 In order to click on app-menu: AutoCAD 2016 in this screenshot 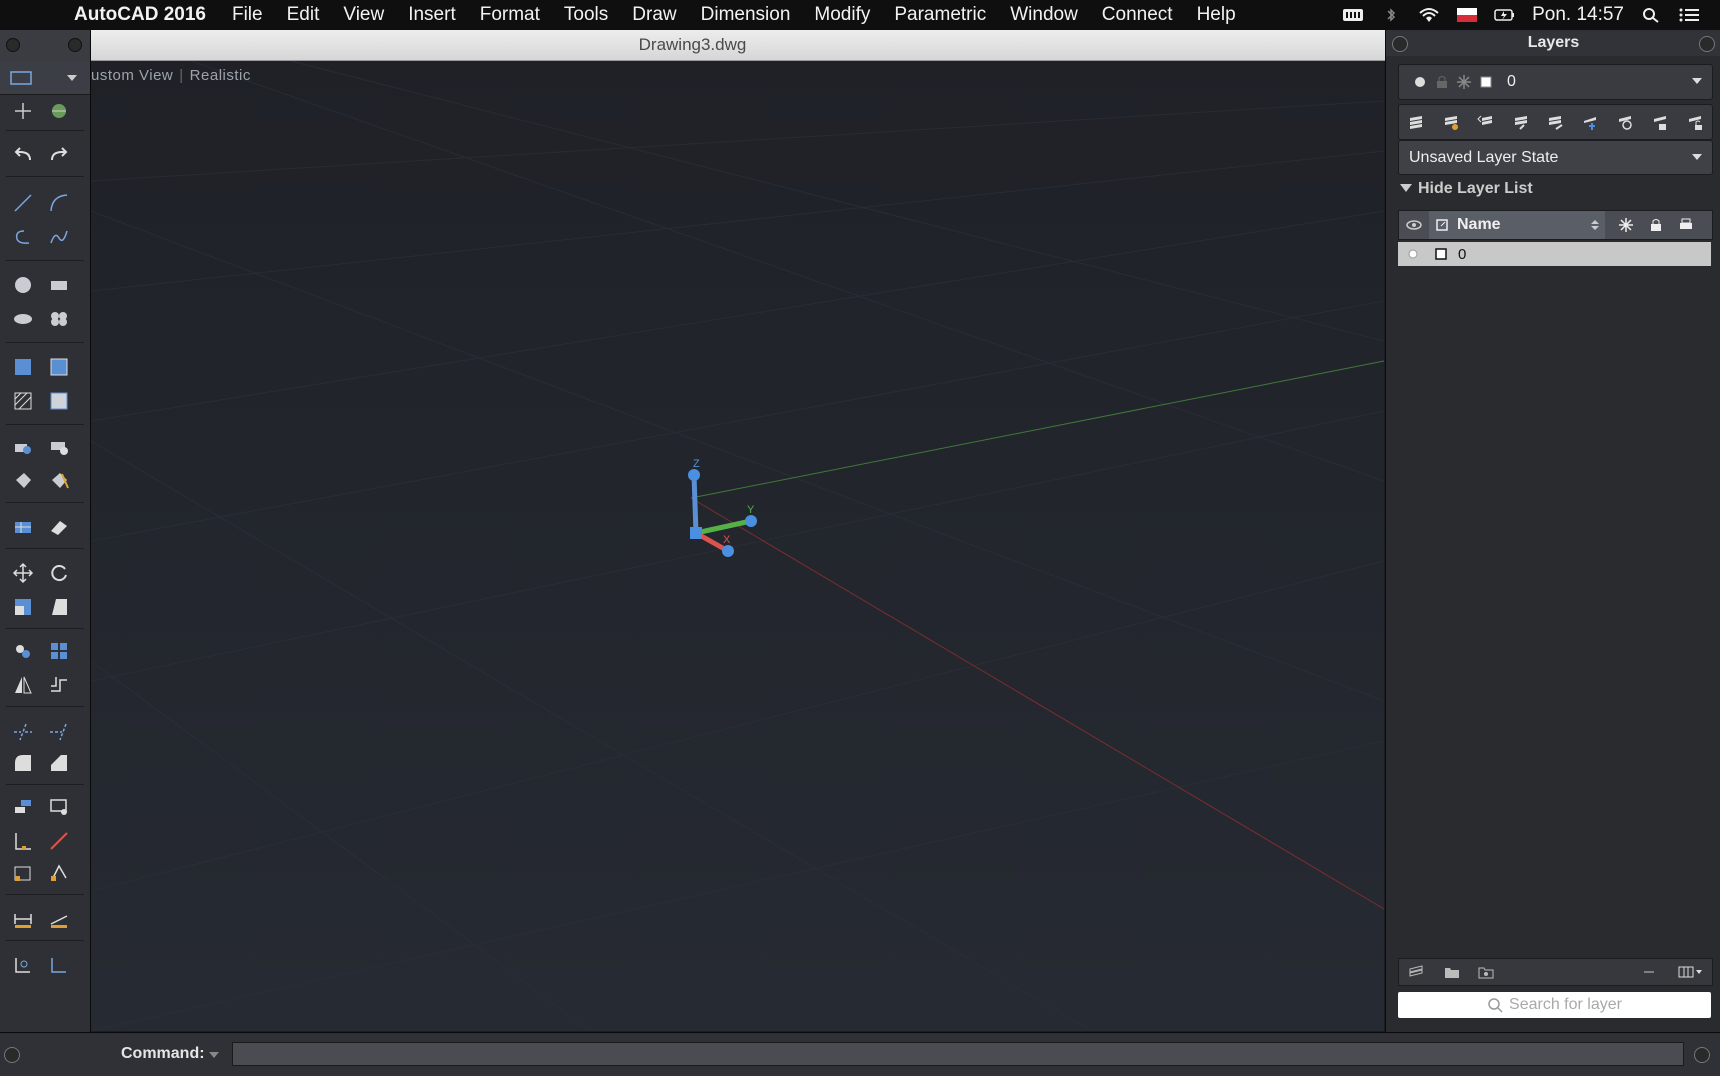, I will do `click(140, 15)`.